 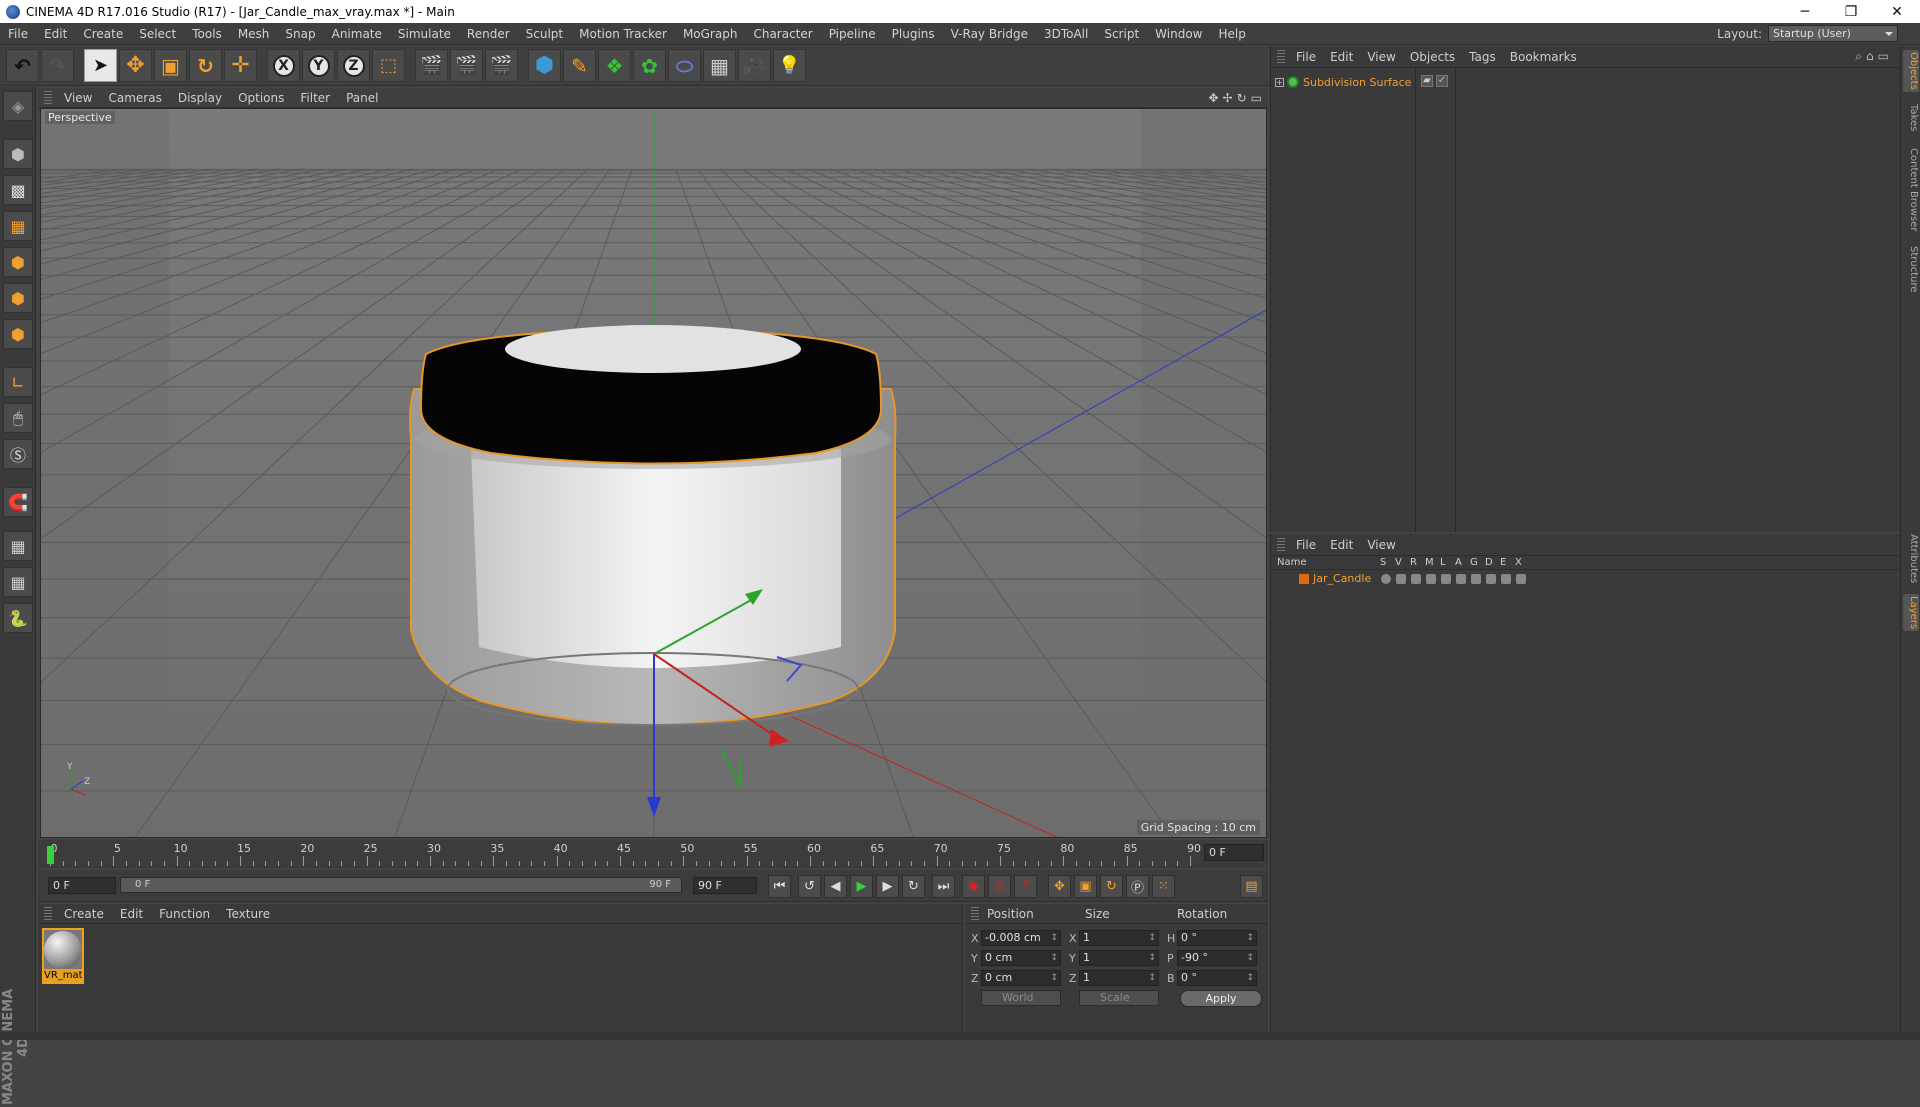 What do you see at coordinates (653, 854) in the screenshot?
I see `timeline-ruler: 0 5 10 15 20 25 30 35 40 45 50 55 60 65 70 75 80 85 90 0 F` at bounding box center [653, 854].